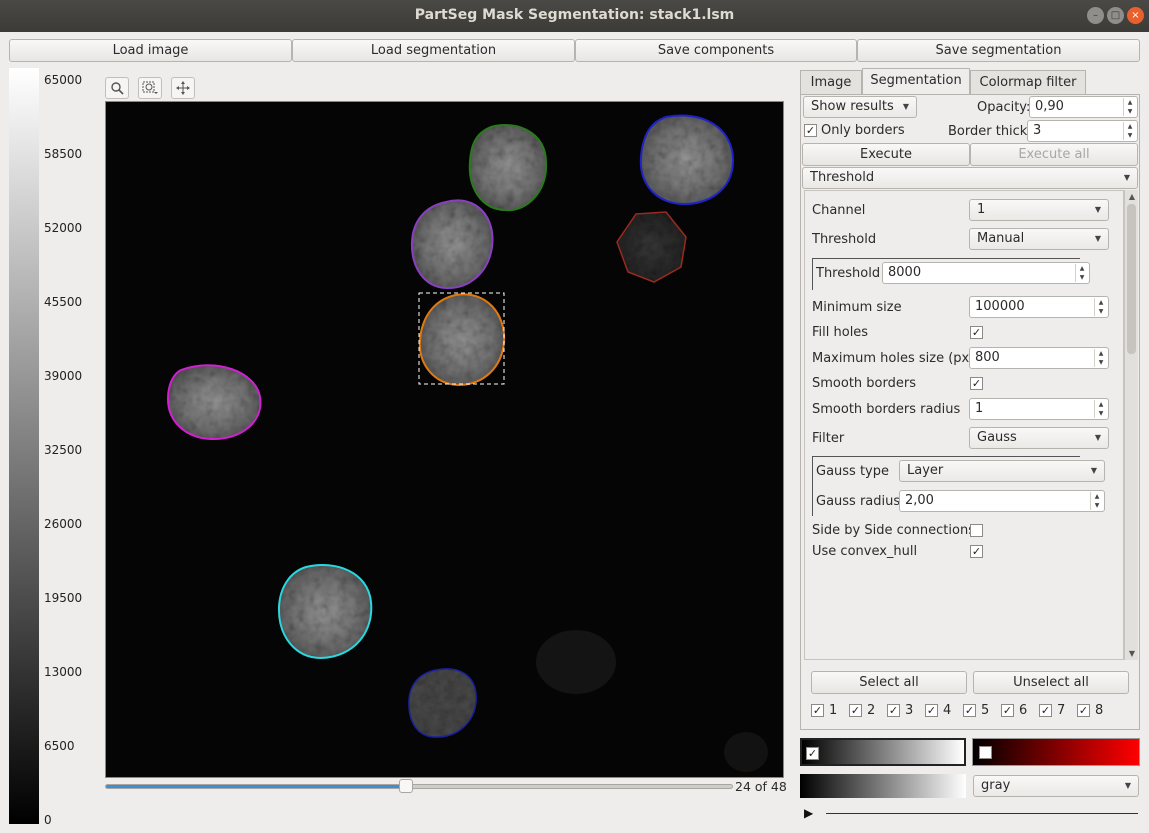 Image resolution: width=1149 pixels, height=833 pixels. Describe the element at coordinates (1056, 752) in the screenshot. I see `red-colormap-swatch` at that location.